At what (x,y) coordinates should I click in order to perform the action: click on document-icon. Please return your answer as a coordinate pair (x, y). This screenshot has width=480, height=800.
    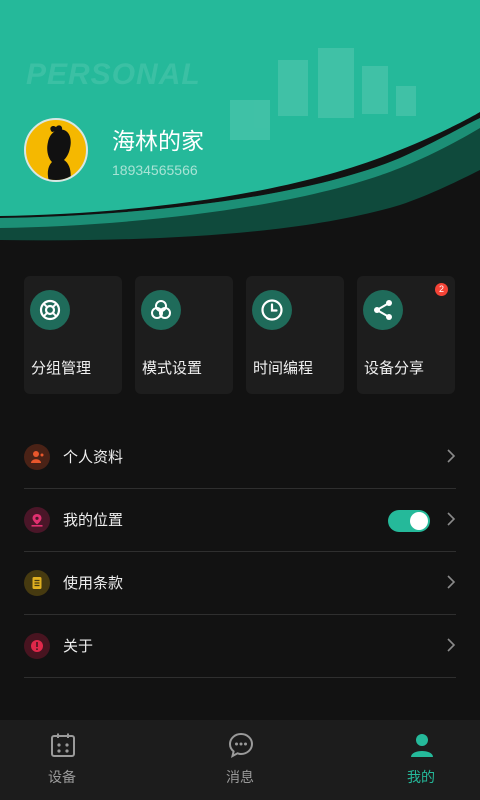
    Looking at the image, I should click on (37, 583).